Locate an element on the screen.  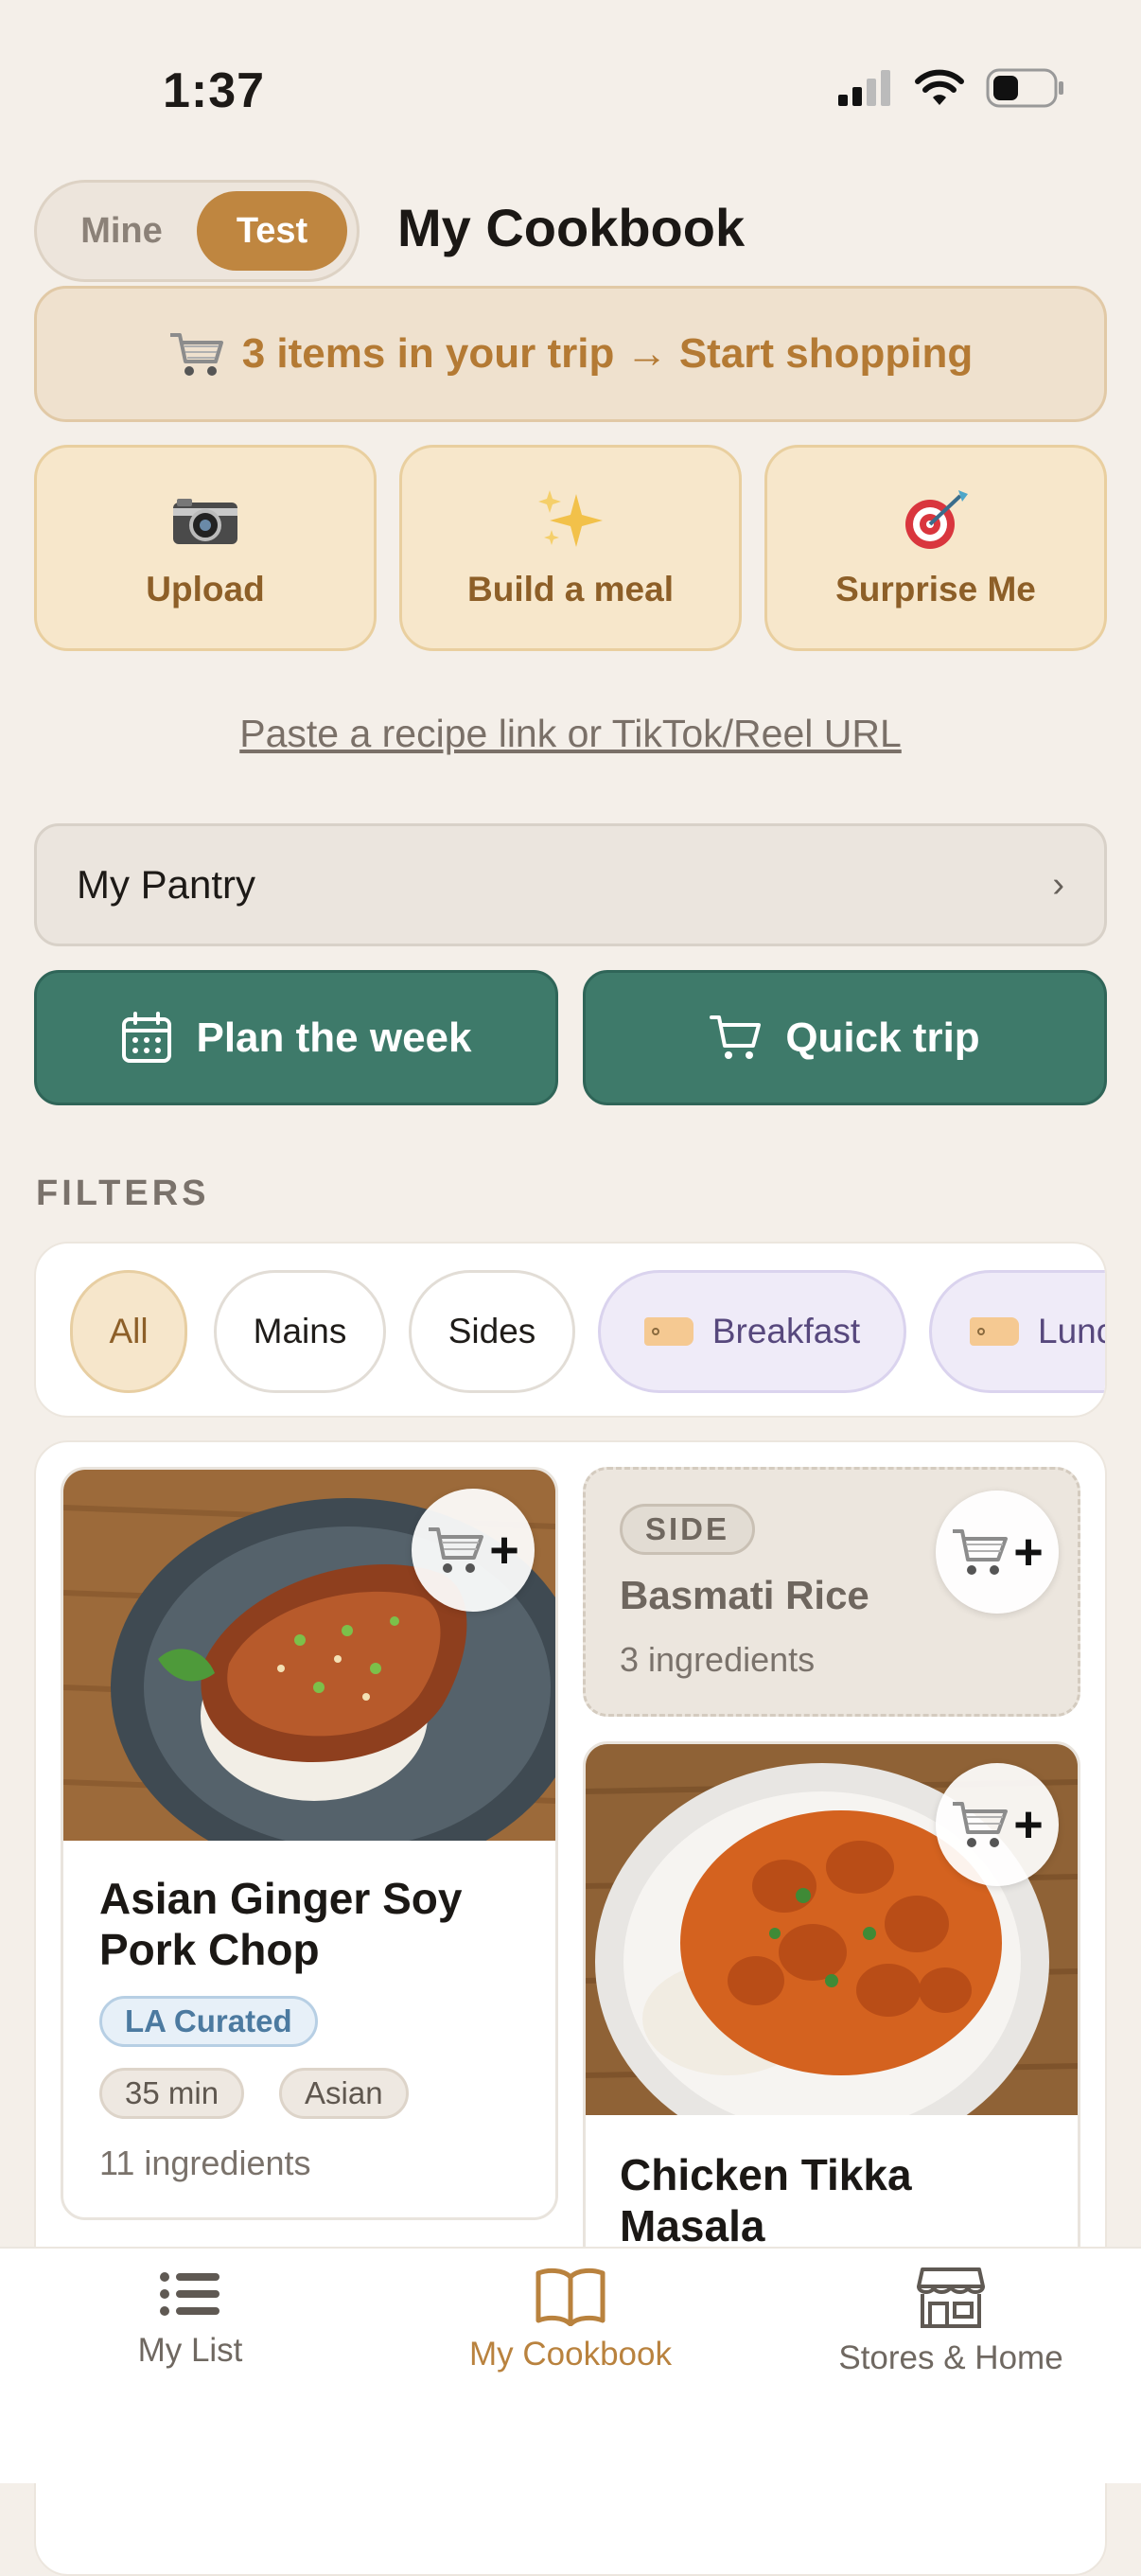
tab-my-list: My List is located at coordinates (190, 2318).